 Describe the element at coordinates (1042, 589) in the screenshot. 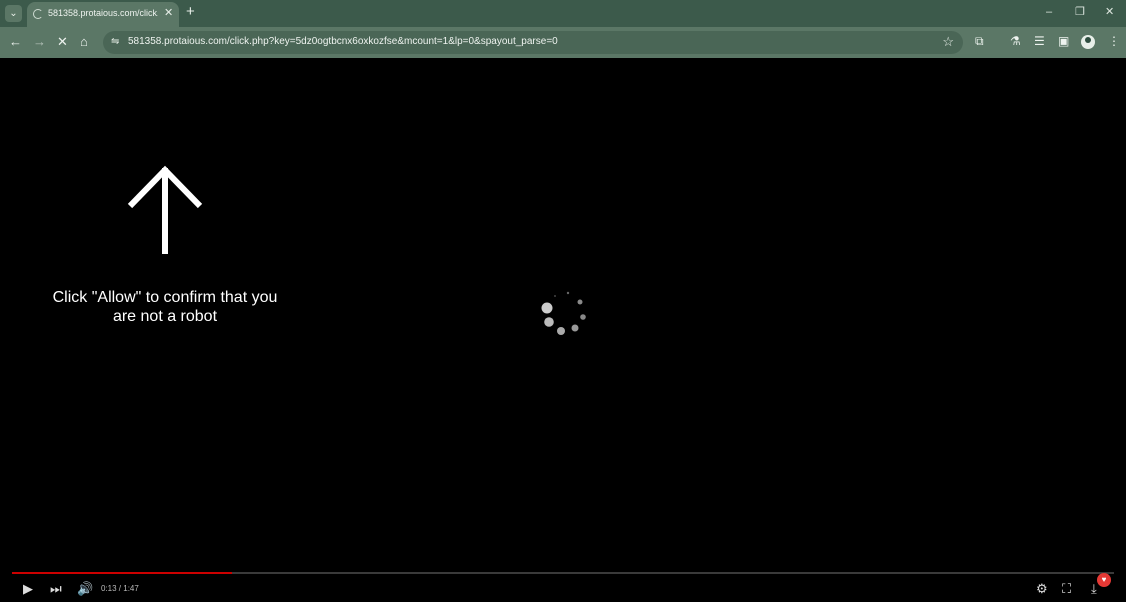

I see `settings-button: ⚙` at that location.